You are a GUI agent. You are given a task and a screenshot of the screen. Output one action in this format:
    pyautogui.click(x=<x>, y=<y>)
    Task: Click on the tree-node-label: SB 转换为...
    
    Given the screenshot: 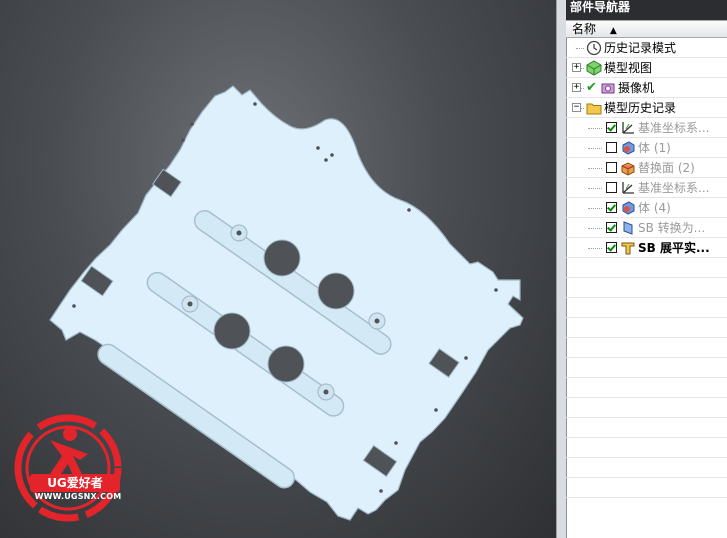 What is the action you would take?
    pyautogui.click(x=672, y=228)
    